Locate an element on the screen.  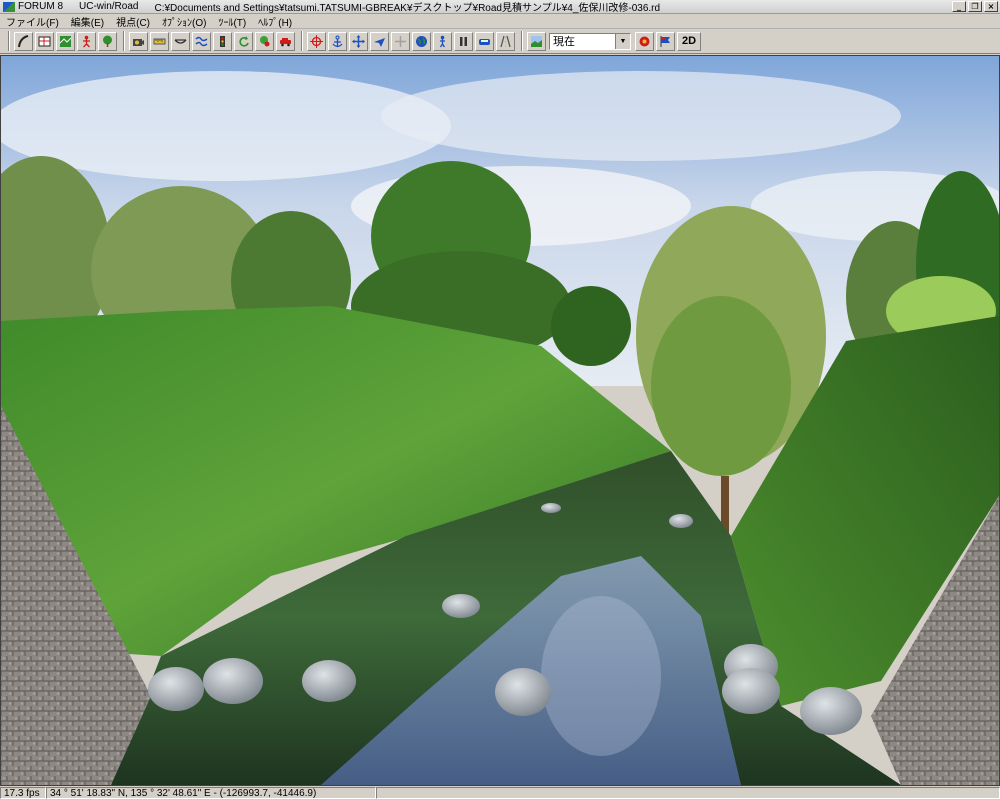
tree-button is located at coordinates (107, 41).